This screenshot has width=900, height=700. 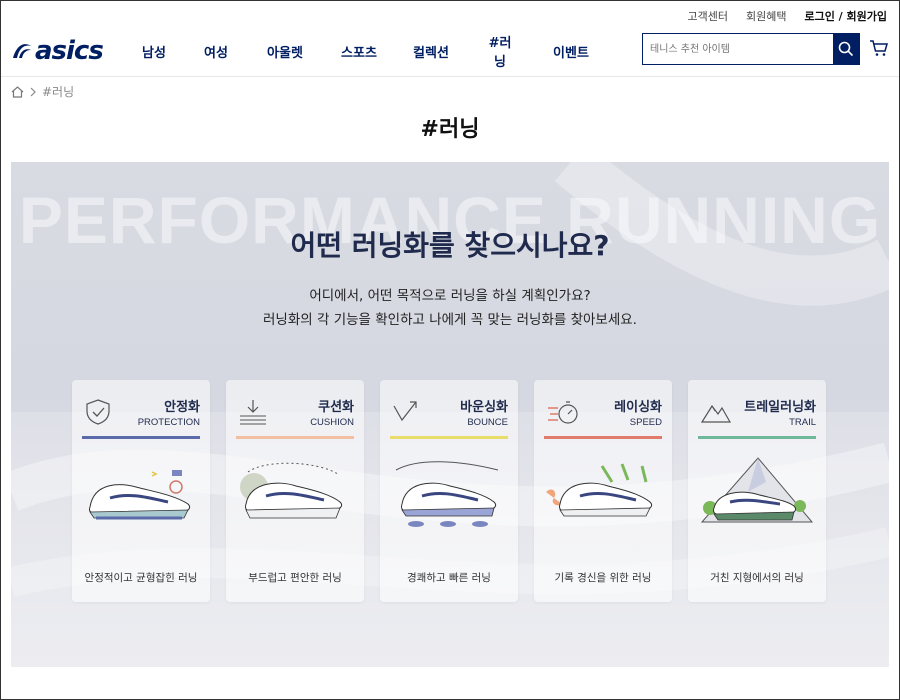 What do you see at coordinates (738, 49) in the screenshot?
I see `search-input` at bounding box center [738, 49].